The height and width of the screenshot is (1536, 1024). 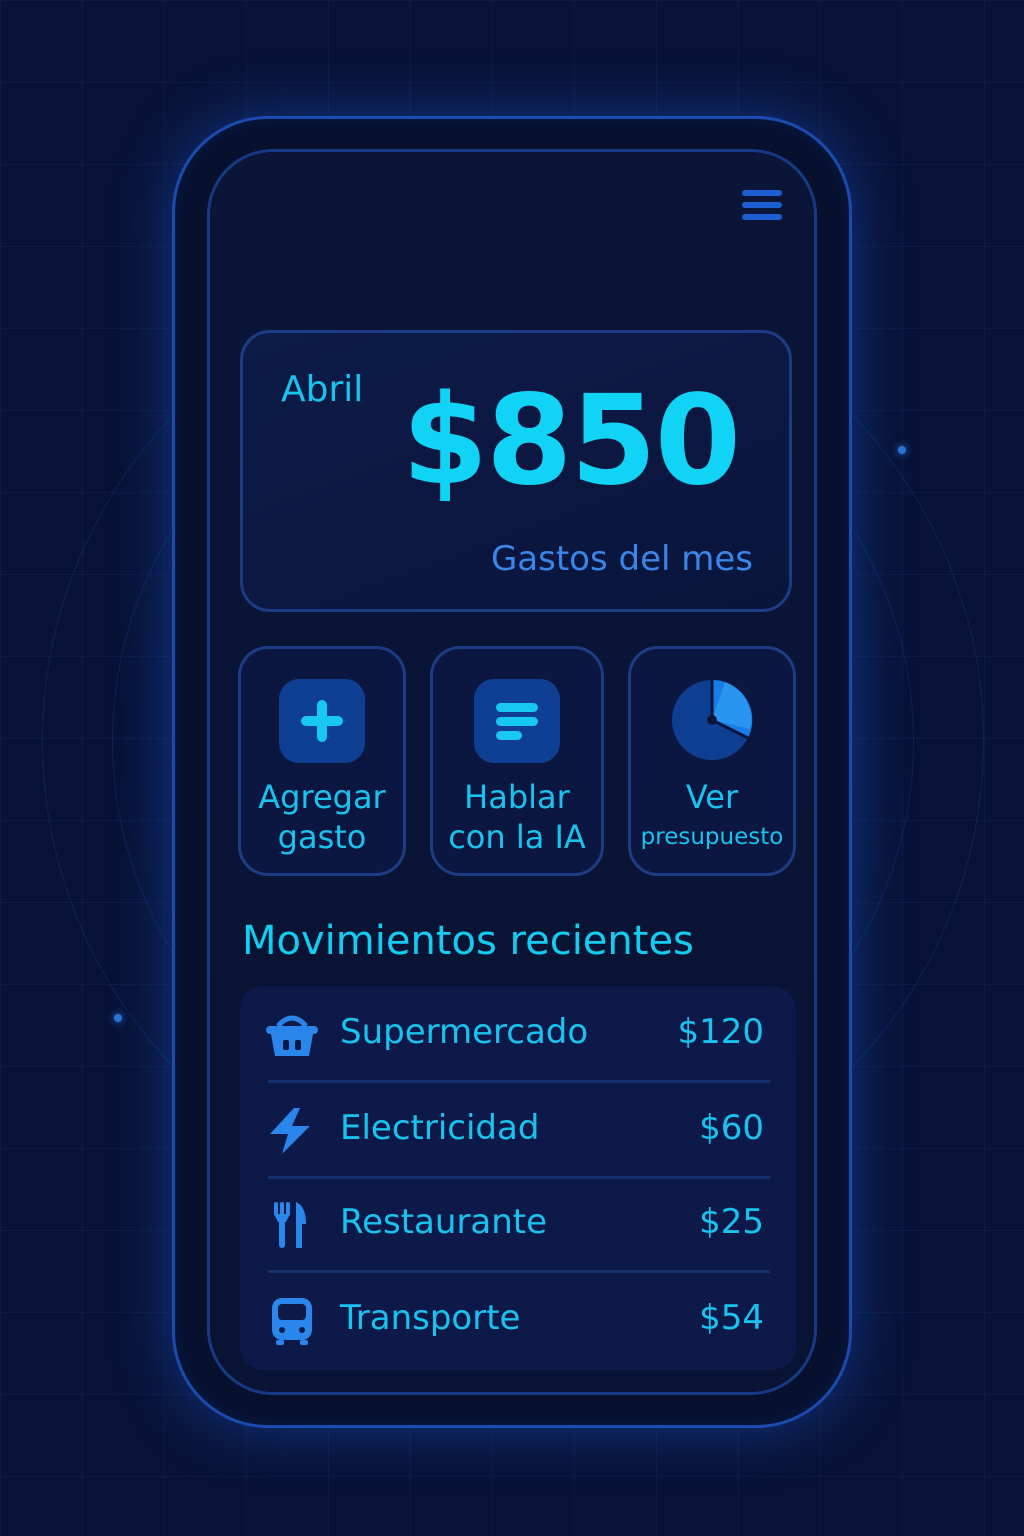 What do you see at coordinates (720, 1032) in the screenshot?
I see `transaction-amount: $120` at bounding box center [720, 1032].